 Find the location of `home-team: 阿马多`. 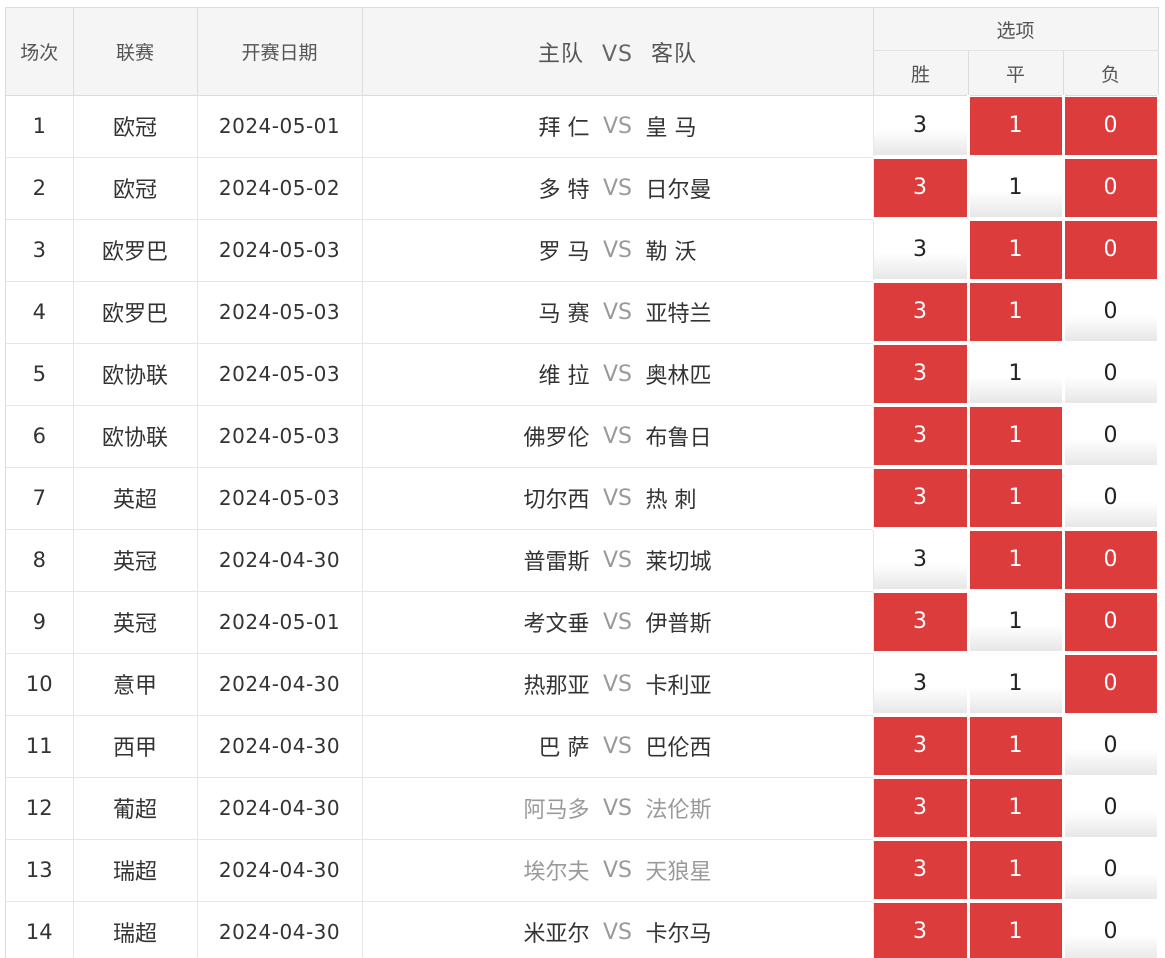

home-team: 阿马多 is located at coordinates (476, 808).